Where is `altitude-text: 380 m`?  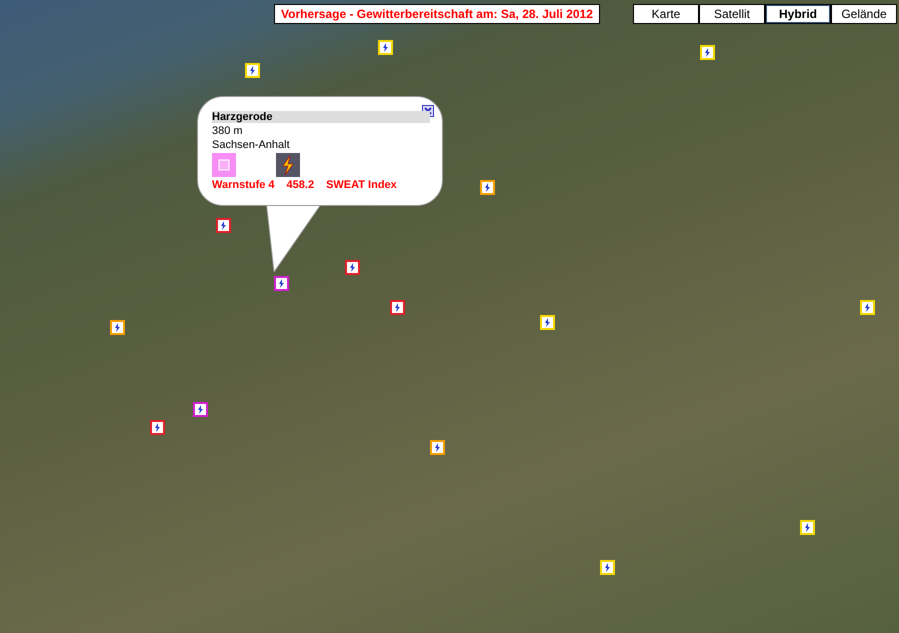 altitude-text: 380 m is located at coordinates (228, 131).